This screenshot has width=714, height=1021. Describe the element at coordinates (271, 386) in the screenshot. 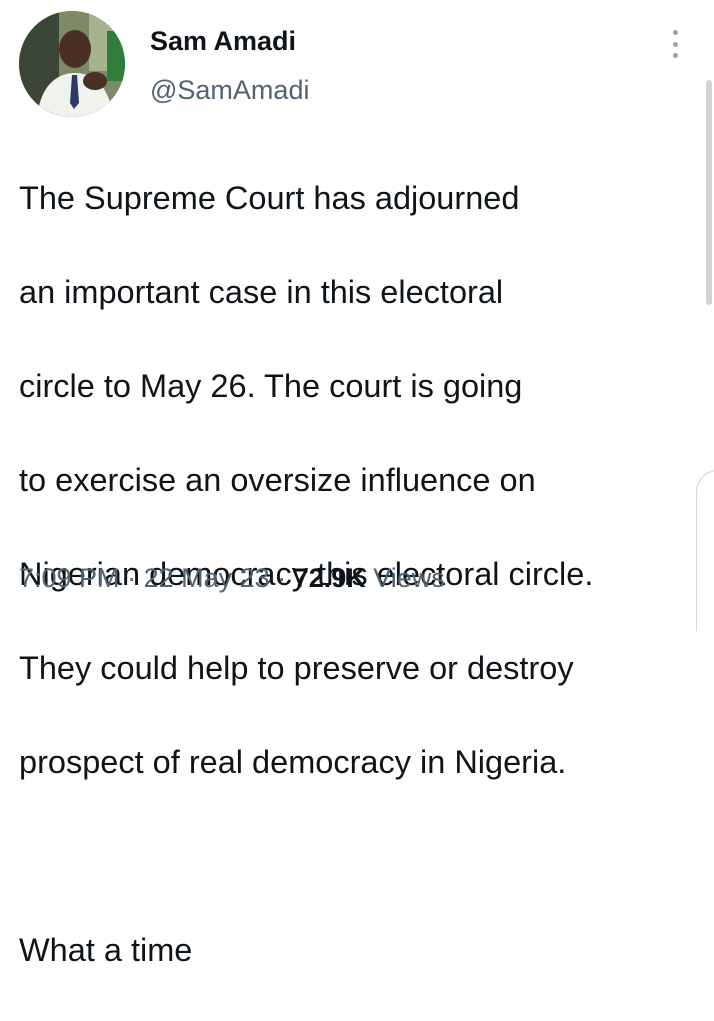

I see `tweet-text-line: circle to May 26. The court is going` at that location.